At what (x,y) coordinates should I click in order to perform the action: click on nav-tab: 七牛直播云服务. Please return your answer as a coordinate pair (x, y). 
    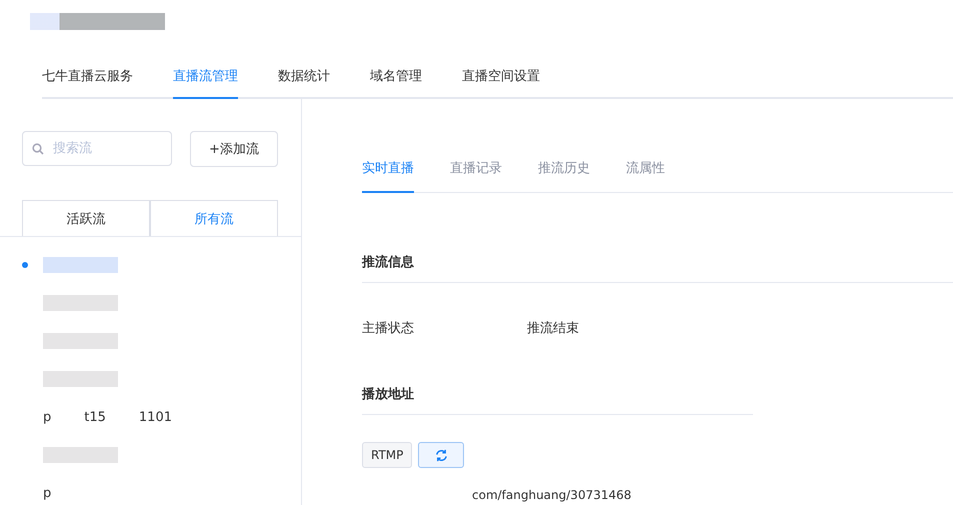
    Looking at the image, I should click on (87, 78).